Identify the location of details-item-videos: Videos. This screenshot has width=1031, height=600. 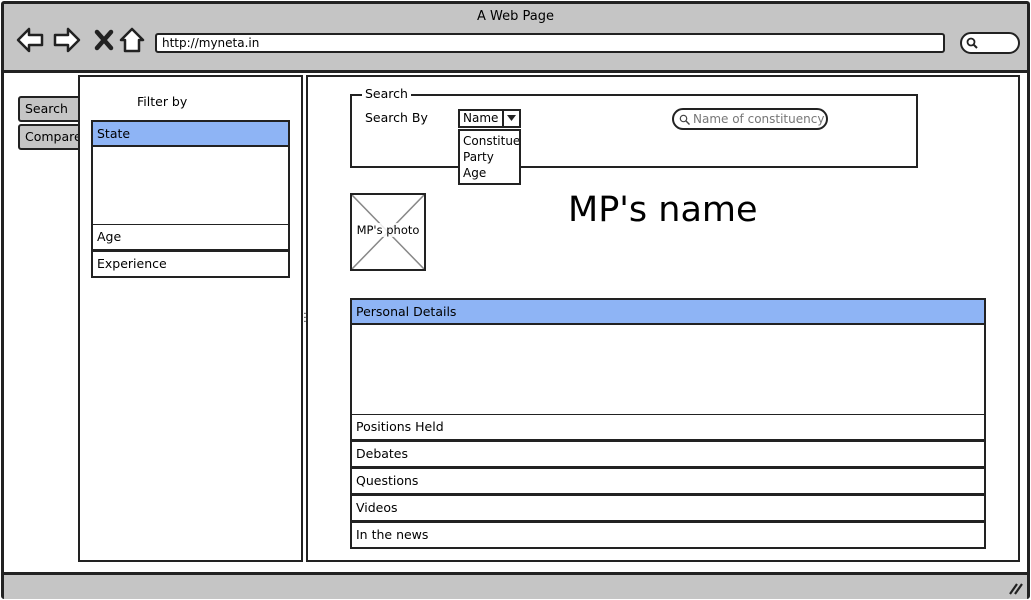
(668, 508).